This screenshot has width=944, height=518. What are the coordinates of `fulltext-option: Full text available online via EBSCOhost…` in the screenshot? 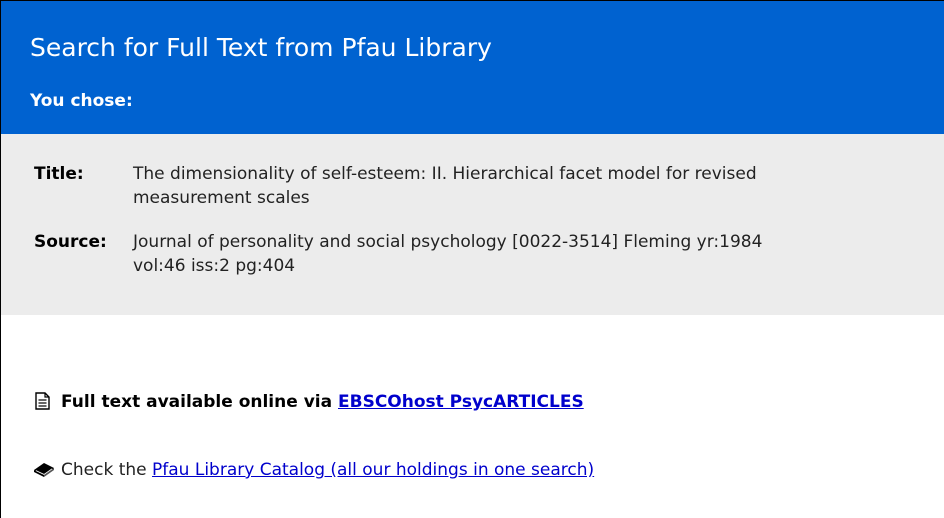 It's located at (308, 402).